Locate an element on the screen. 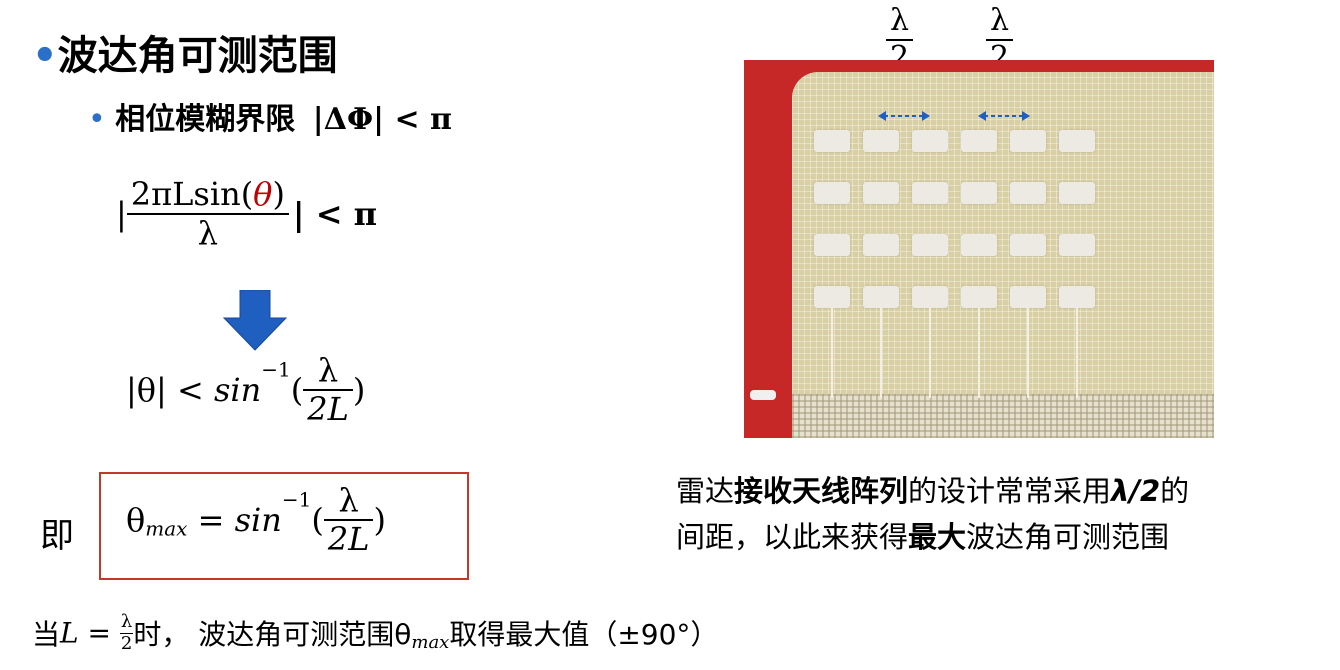  phase-inequality: | 2πLsin(θ) λ | < π is located at coordinates (246, 214).